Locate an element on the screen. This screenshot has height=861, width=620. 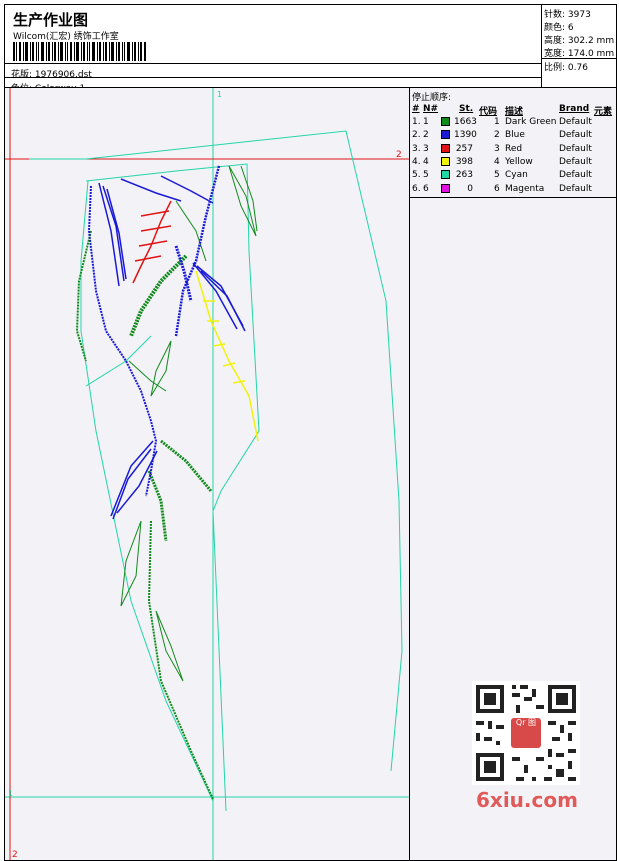
green-leaf-outlines is located at coordinates (189, 423).